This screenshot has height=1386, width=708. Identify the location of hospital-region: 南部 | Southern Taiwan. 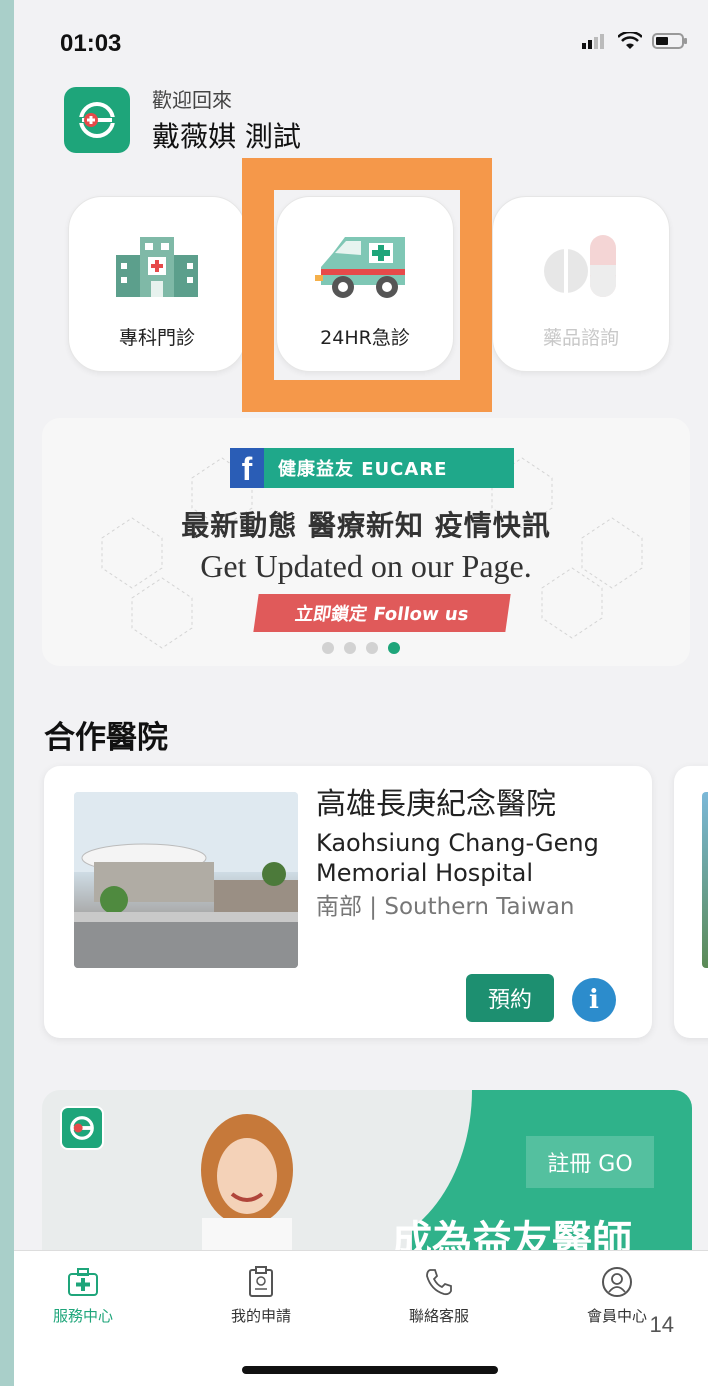
(445, 907).